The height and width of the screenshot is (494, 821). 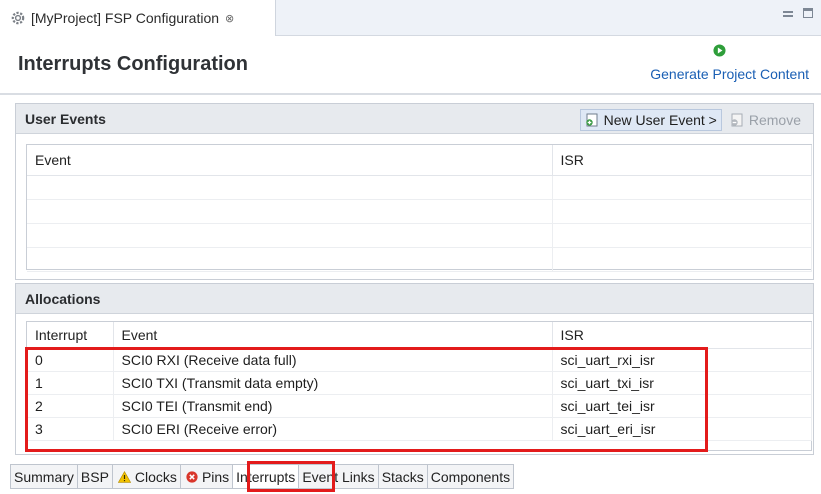 What do you see at coordinates (333, 406) in the screenshot?
I see `event-cell: SCI0 TEI (Transmit end)` at bounding box center [333, 406].